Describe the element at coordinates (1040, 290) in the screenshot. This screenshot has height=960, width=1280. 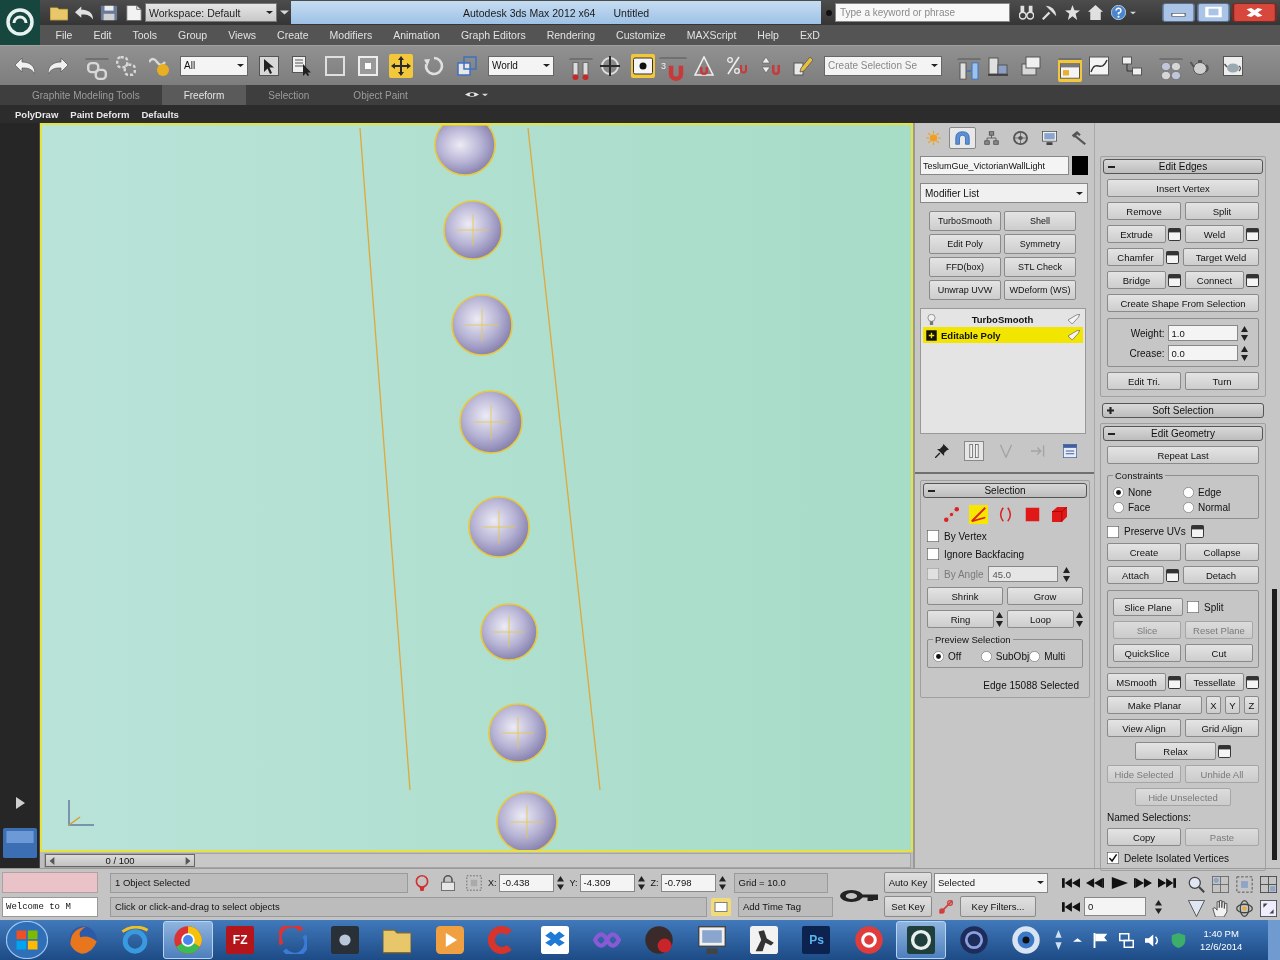
I see `modifier-button: WDeform (WS)` at that location.